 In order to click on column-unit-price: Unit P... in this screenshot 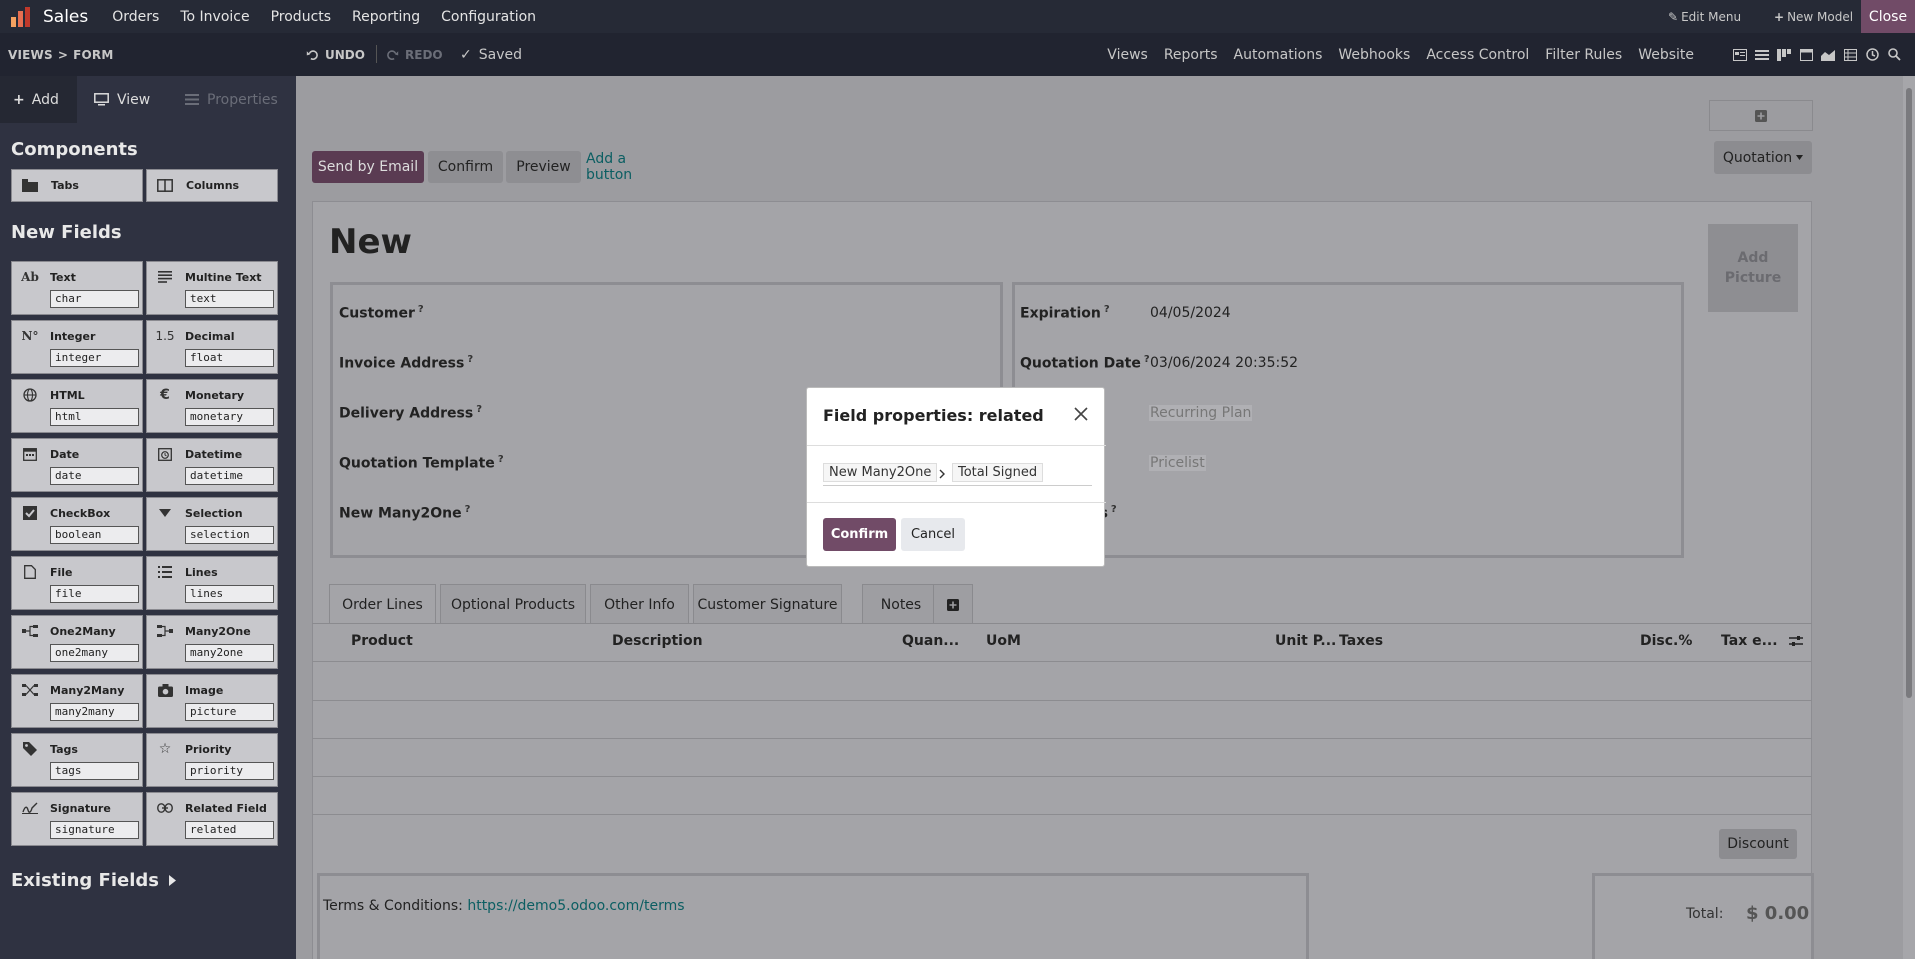, I will do `click(1305, 641)`.